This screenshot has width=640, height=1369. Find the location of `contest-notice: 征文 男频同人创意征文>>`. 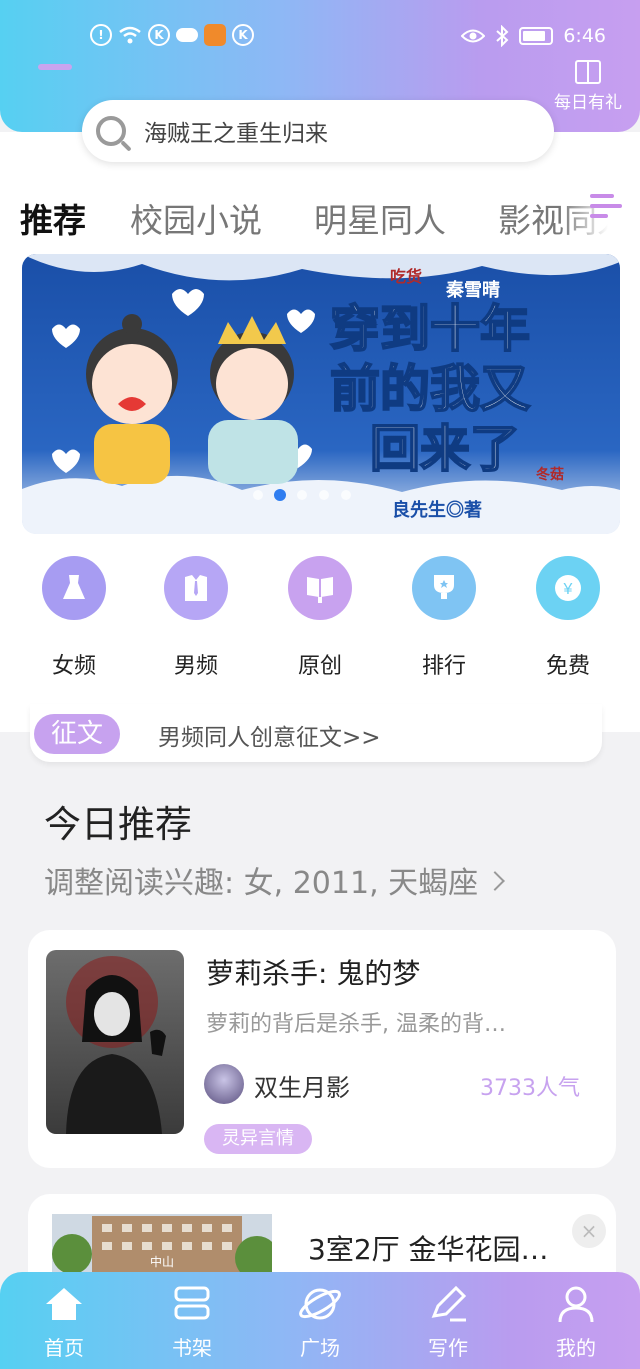

contest-notice: 征文 男频同人创意征文>> is located at coordinates (316, 733).